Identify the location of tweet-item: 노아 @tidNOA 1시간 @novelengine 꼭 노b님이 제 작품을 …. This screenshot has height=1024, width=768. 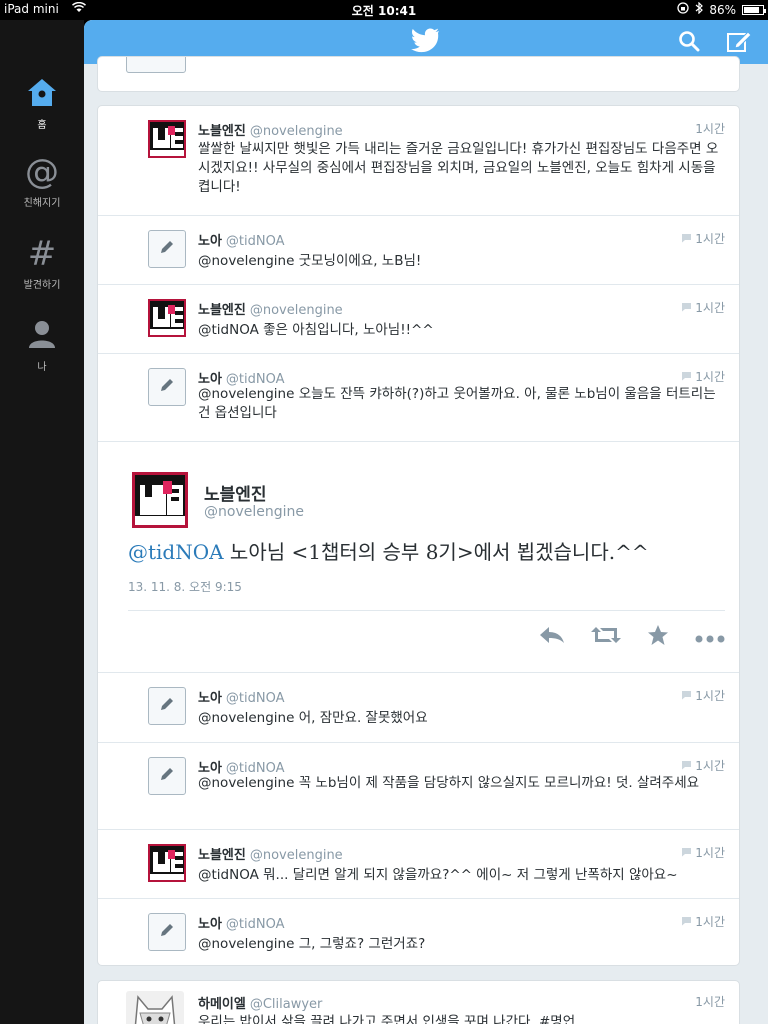
(418, 785).